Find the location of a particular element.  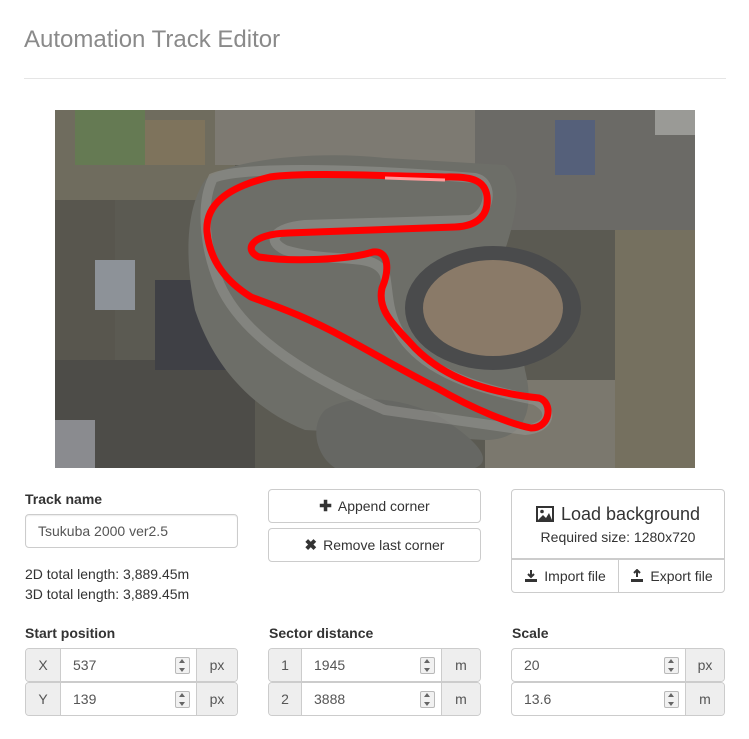

track-name-value: Tsukuba 2000 ver2.5 is located at coordinates (103, 531).